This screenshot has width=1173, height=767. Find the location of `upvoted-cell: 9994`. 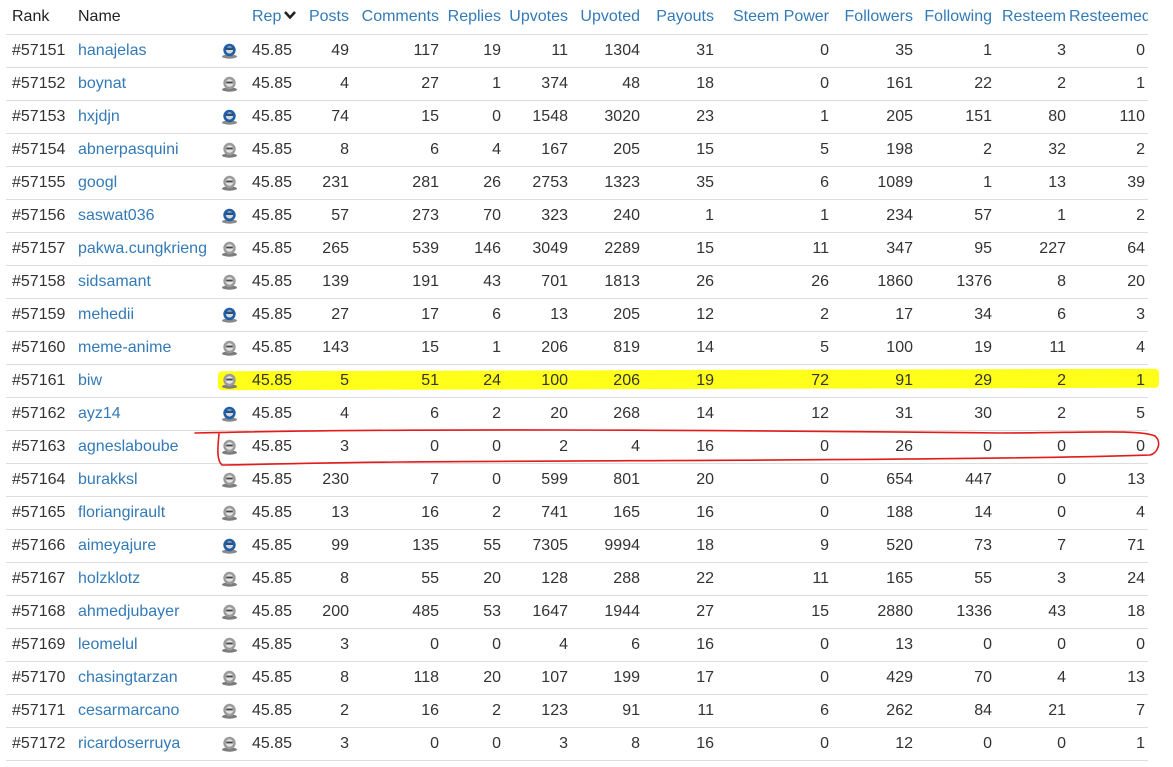

upvoted-cell: 9994 is located at coordinates (607, 546).